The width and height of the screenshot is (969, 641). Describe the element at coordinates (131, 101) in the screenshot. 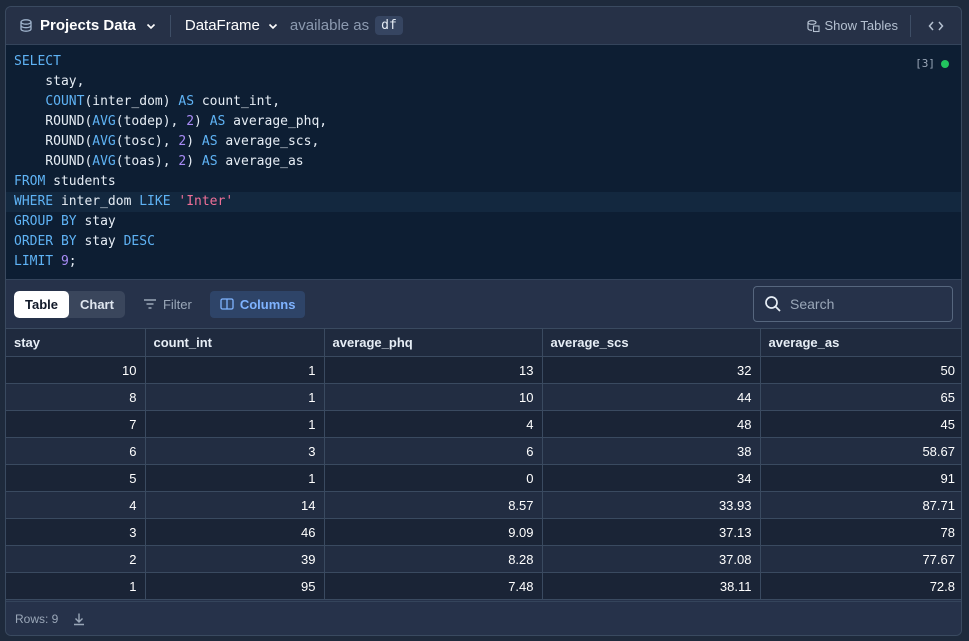

I see `code-token: (inter_dom)` at that location.